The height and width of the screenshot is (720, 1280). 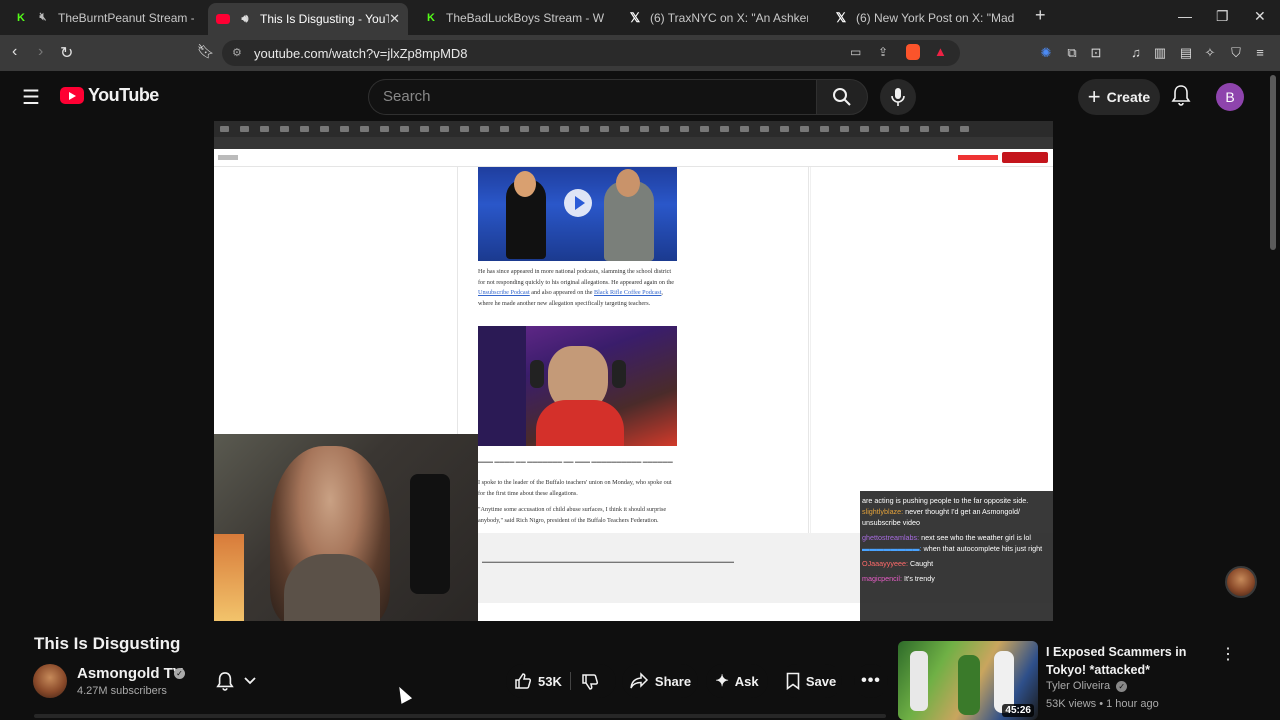 What do you see at coordinates (40, 52) in the screenshot?
I see `forward-icon: ›` at bounding box center [40, 52].